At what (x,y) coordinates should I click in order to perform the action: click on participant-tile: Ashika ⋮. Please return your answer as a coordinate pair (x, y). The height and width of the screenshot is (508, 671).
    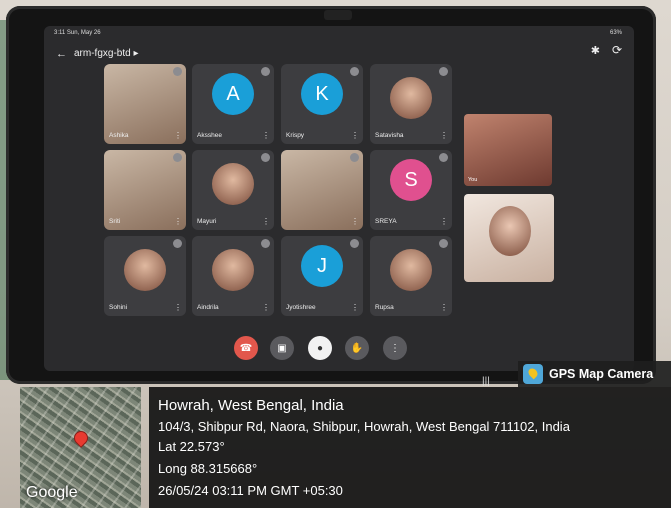
    Looking at the image, I should click on (145, 104).